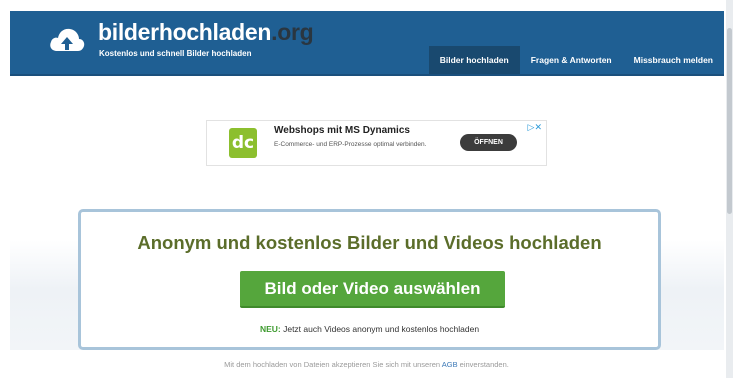 Image resolution: width=733 pixels, height=378 pixels. I want to click on nav-fragen-antworten: Fragen & Antworten, so click(571, 60).